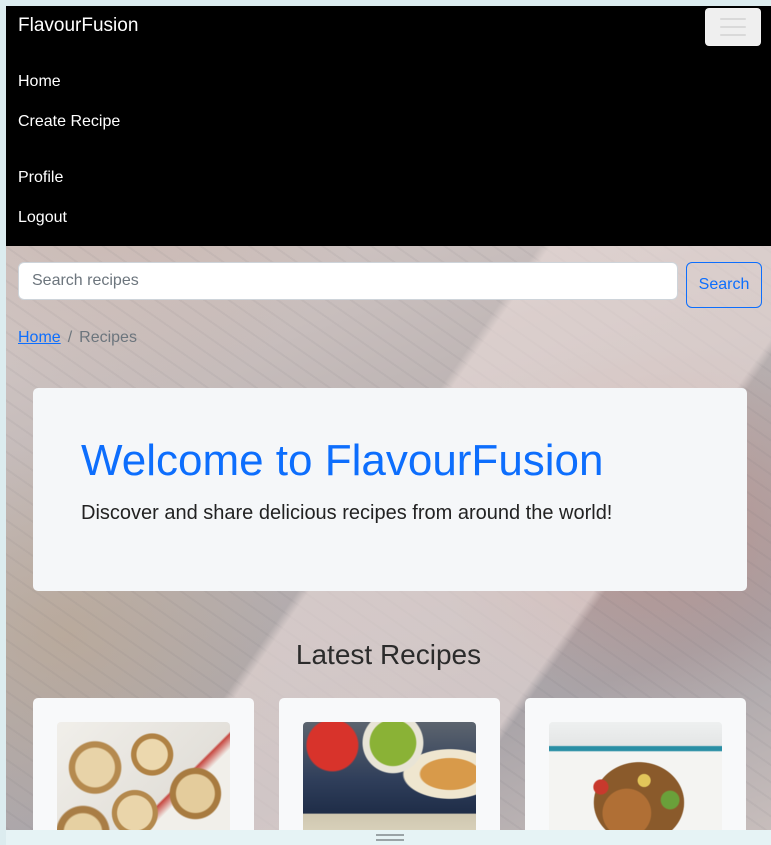 This screenshot has height=845, width=771. What do you see at coordinates (724, 285) in the screenshot?
I see `search-button: Search` at bounding box center [724, 285].